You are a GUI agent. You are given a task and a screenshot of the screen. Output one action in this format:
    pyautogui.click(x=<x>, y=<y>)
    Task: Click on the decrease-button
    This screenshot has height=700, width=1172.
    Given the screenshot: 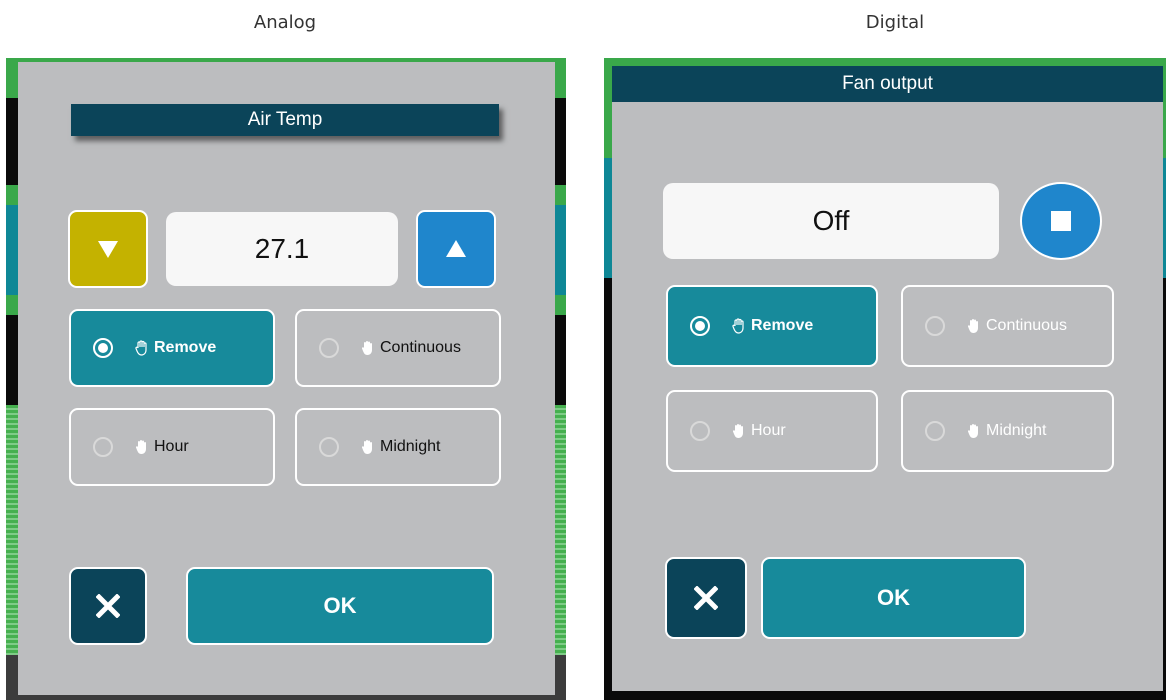 What is the action you would take?
    pyautogui.click(x=108, y=249)
    